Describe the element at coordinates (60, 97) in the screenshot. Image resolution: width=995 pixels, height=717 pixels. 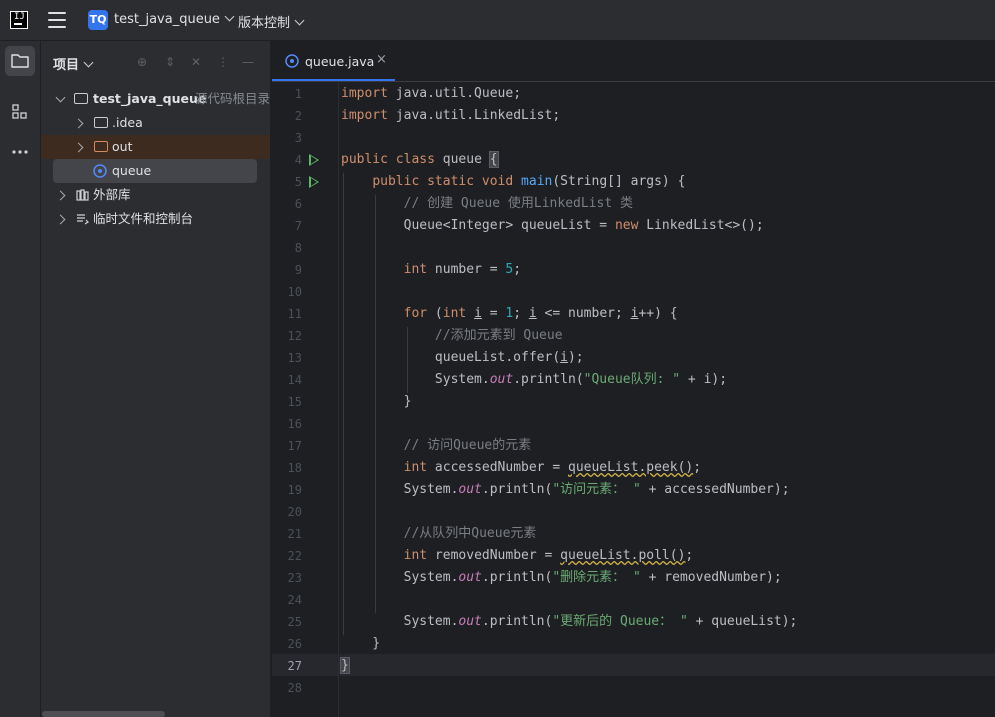
I see `chevron-down-icon` at that location.